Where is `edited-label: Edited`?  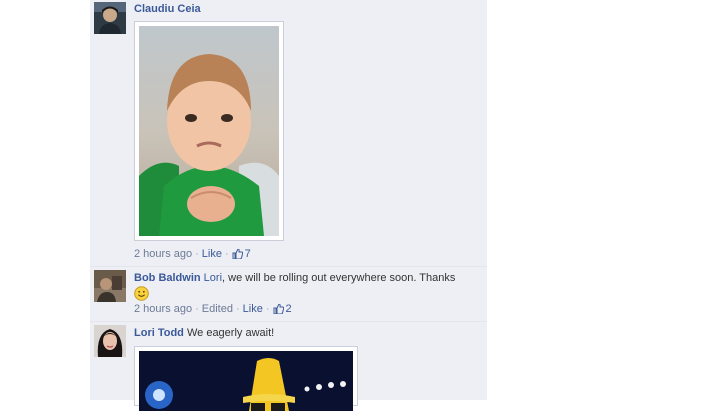 edited-label: Edited is located at coordinates (217, 309).